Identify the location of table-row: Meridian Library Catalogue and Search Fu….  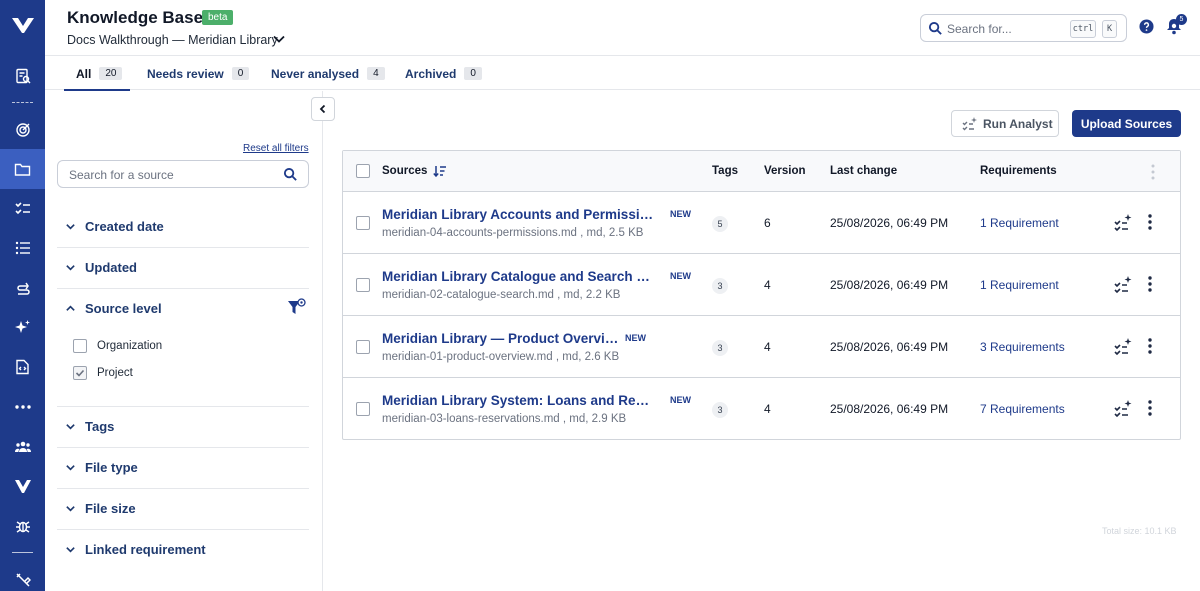
(761, 285).